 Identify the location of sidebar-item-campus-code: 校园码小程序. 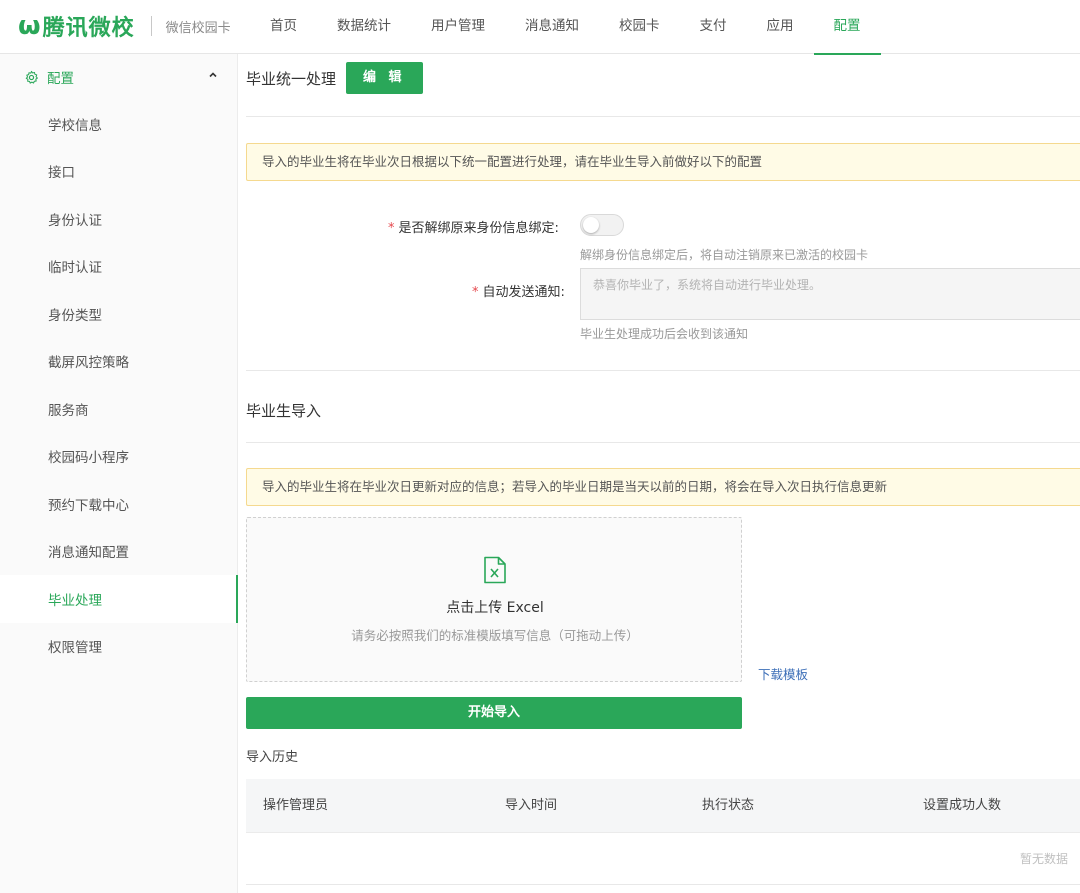
(118, 457).